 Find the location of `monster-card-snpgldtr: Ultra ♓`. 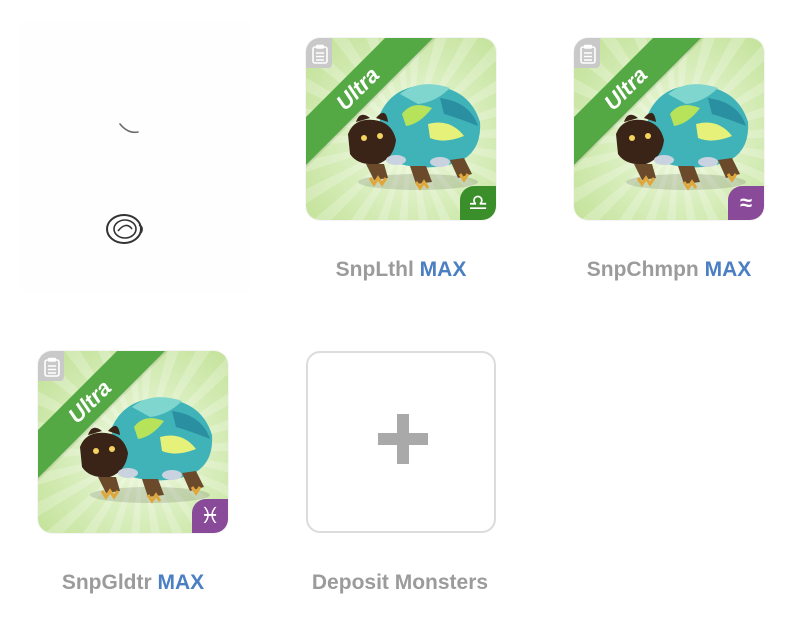

monster-card-snpgldtr: Ultra ♓ is located at coordinates (133, 442).